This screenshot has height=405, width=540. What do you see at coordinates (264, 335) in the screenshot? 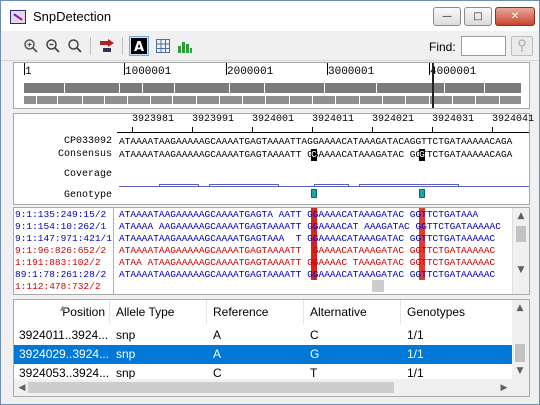
I see `table-row: 3924011..3924... snp A C 1/1` at bounding box center [264, 335].